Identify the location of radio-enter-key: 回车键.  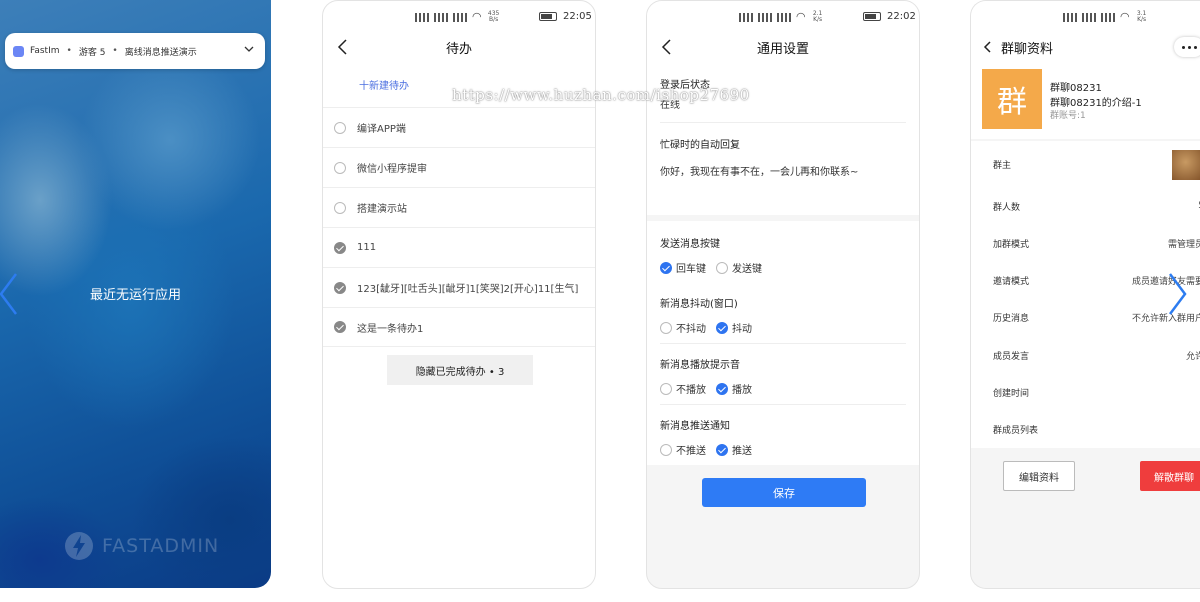
(683, 267).